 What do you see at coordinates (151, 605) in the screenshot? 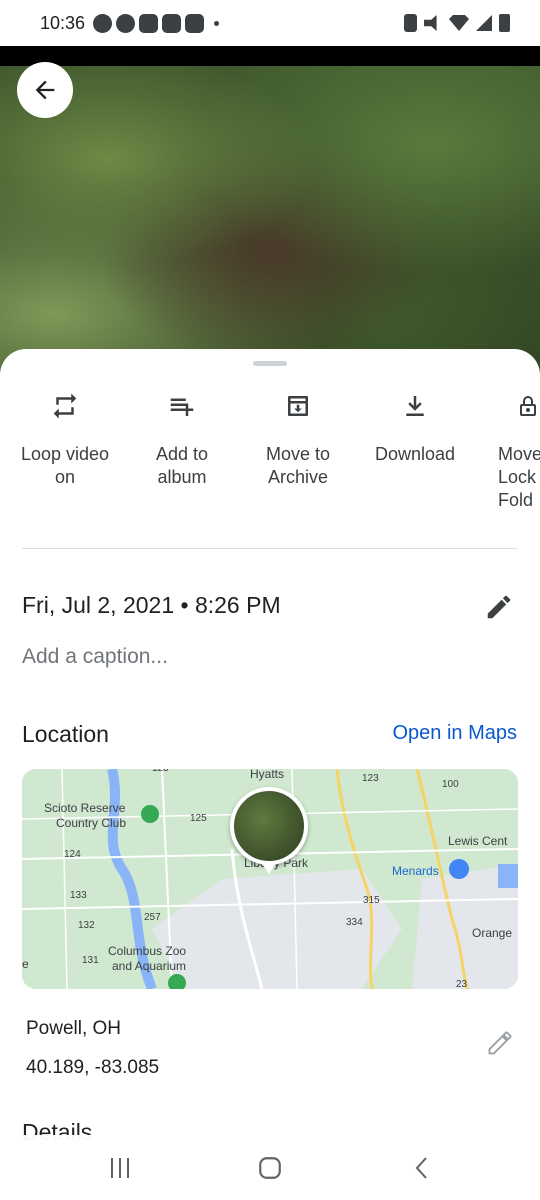
I see `date-time: Fri, Jul 2, 2021 • 8:26 PM` at bounding box center [151, 605].